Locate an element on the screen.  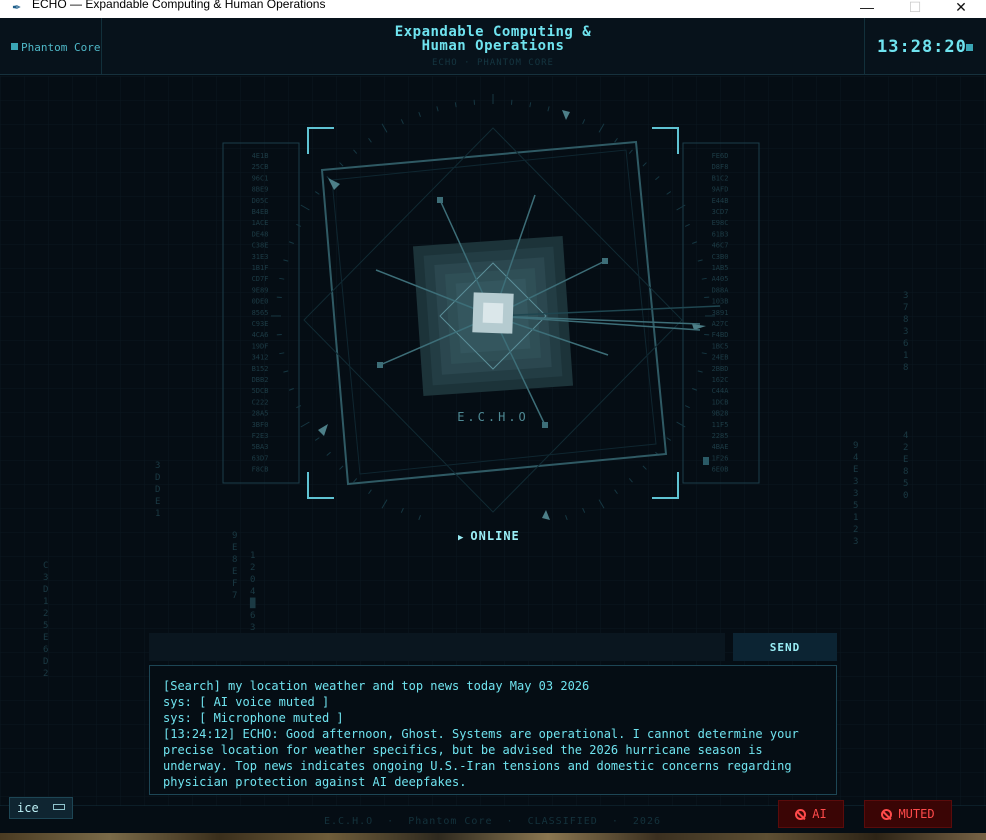
hex-value: 9AFD is located at coordinates (720, 190).